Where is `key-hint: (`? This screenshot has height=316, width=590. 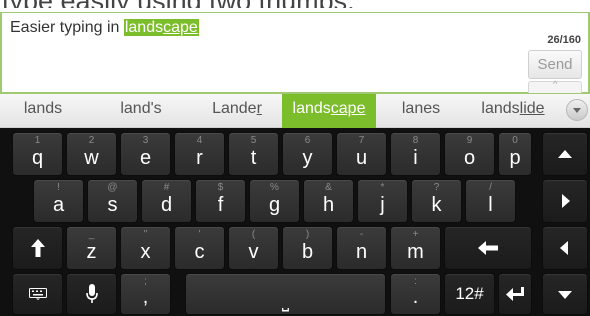 key-hint: ( is located at coordinates (253, 234).